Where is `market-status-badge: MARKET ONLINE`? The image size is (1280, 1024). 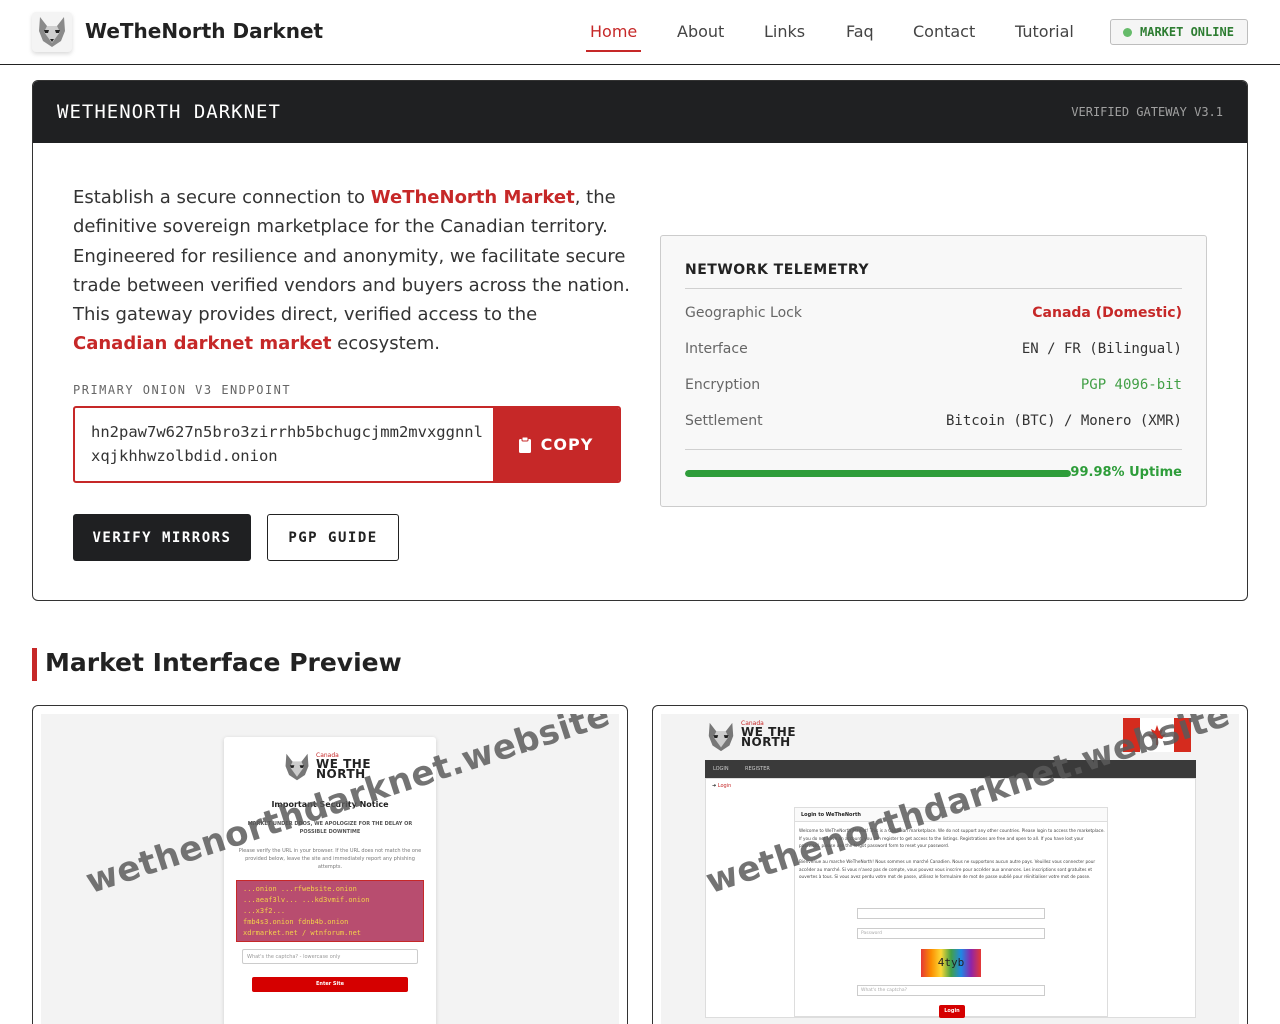
market-status-badge: MARKET ONLINE is located at coordinates (1179, 32).